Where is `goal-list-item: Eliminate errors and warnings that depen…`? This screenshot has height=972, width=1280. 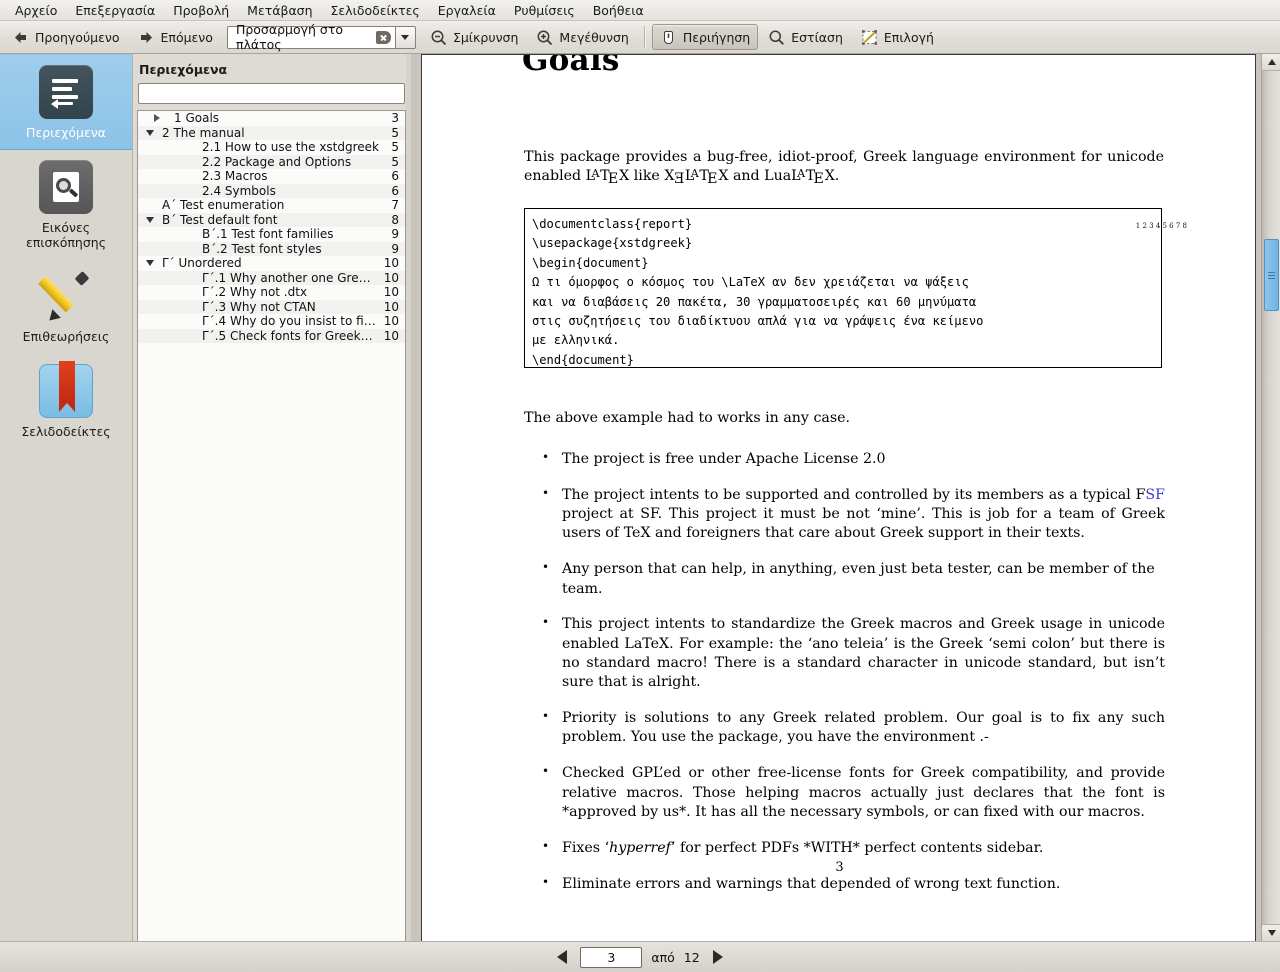
goal-list-item: Eliminate errors and warnings that depen… is located at coordinates (852, 883).